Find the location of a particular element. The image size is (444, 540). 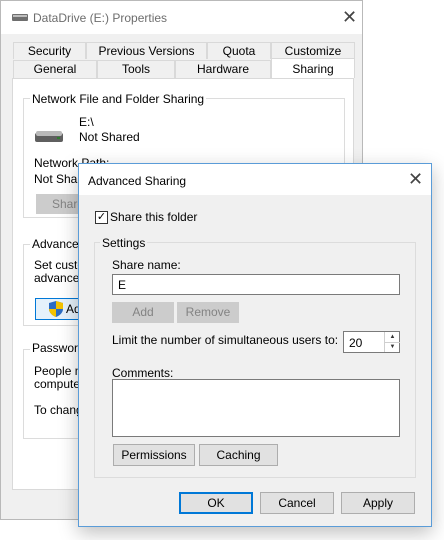

ok-button: OK is located at coordinates (216, 503).